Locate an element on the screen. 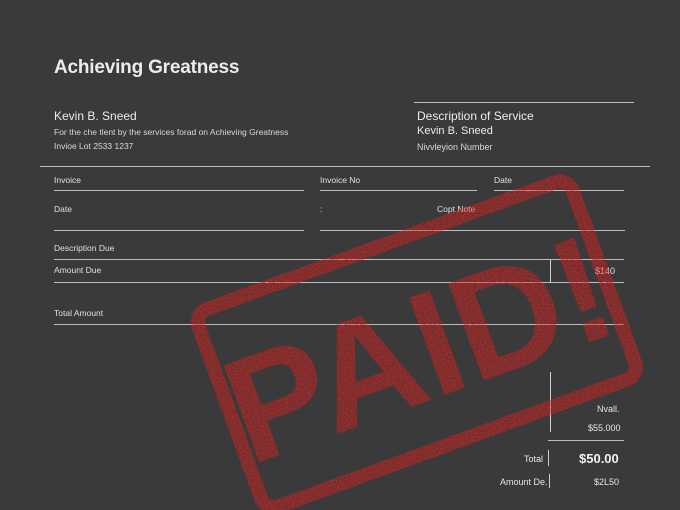  total-separator is located at coordinates (548, 458).